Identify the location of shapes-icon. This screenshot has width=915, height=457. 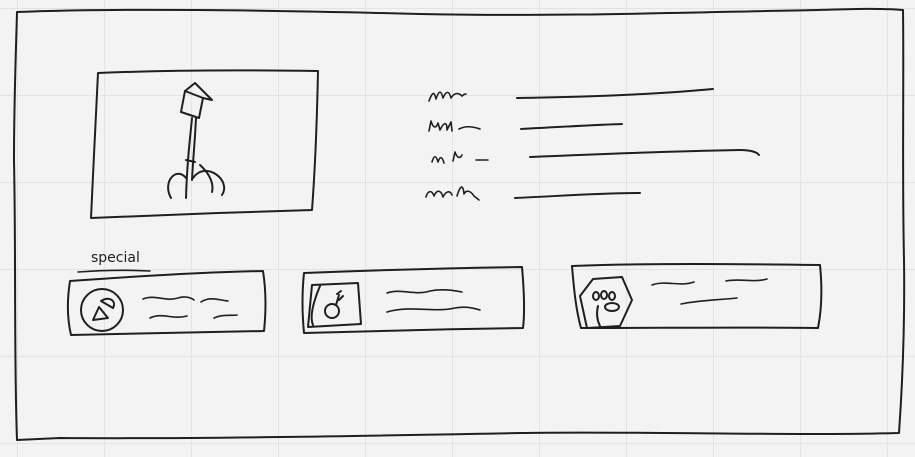
(102, 310).